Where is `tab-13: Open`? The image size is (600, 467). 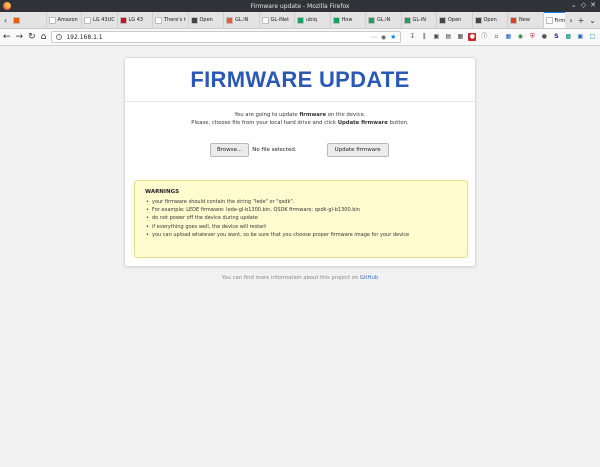
tab-13: Open is located at coordinates (490, 20).